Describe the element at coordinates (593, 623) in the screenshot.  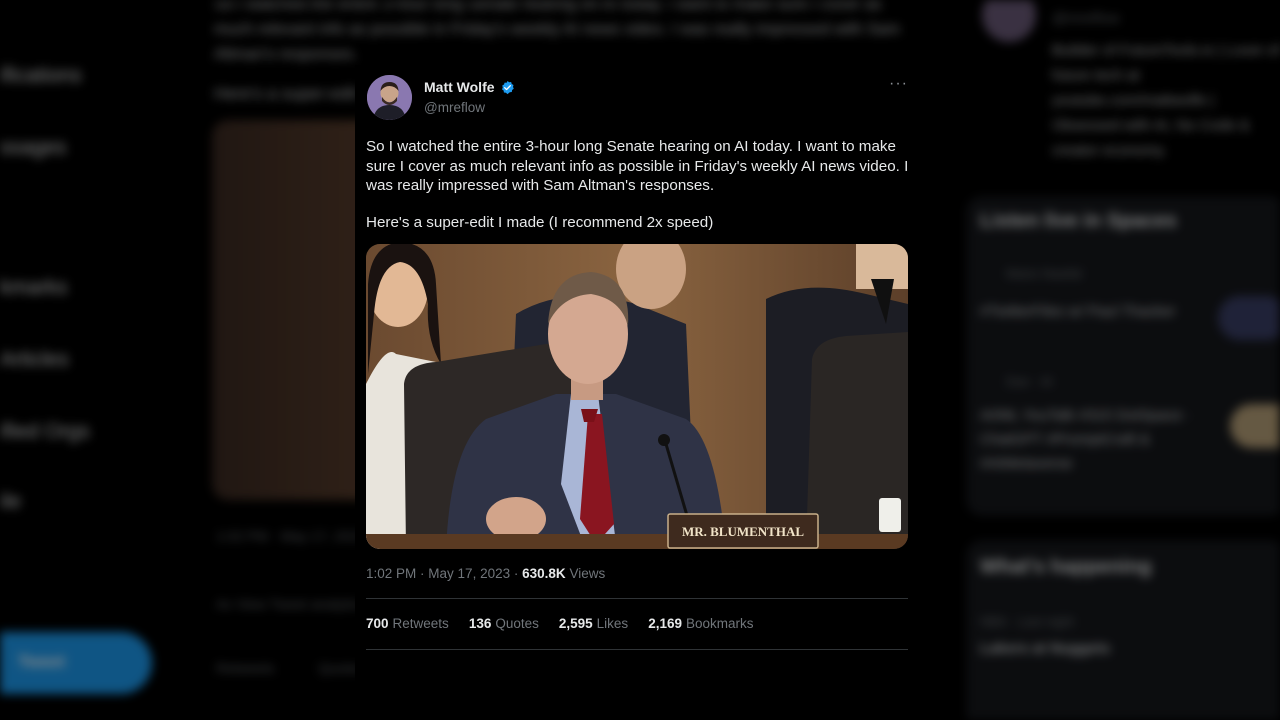
I see `likes-stat: 2,595 Likes` at that location.